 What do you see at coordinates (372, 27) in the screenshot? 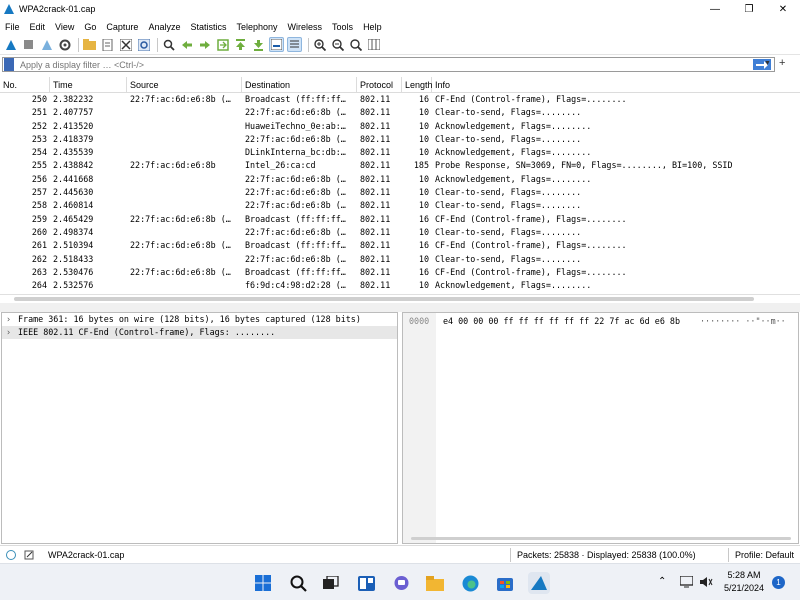
I see `menu-help: Help` at bounding box center [372, 27].